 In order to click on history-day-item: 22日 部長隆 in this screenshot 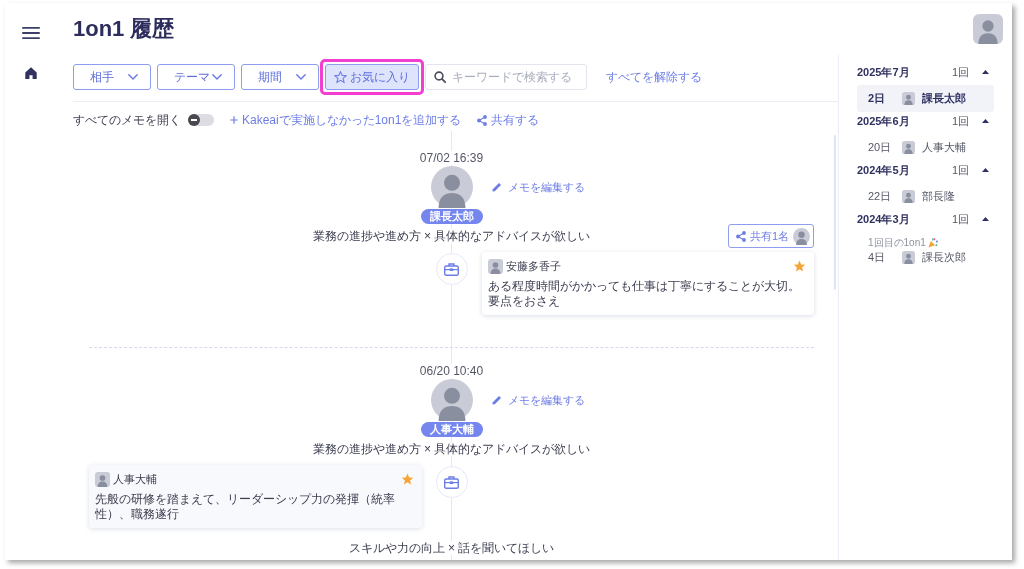, I will do `click(925, 196)`.